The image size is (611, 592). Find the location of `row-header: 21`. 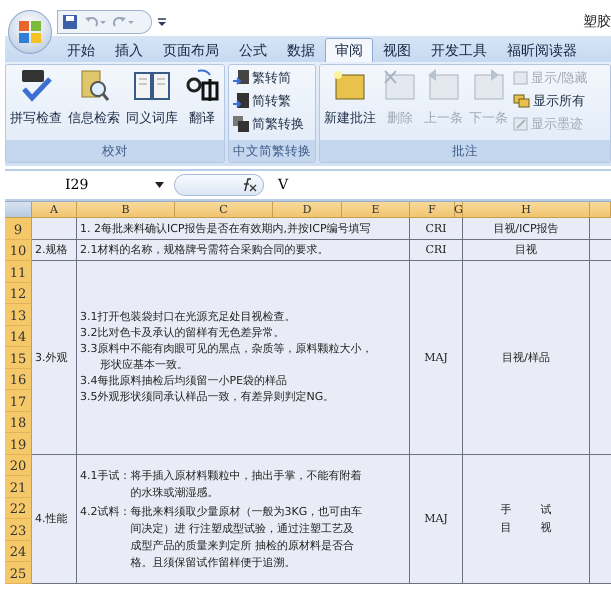

row-header: 21 is located at coordinates (18, 487).